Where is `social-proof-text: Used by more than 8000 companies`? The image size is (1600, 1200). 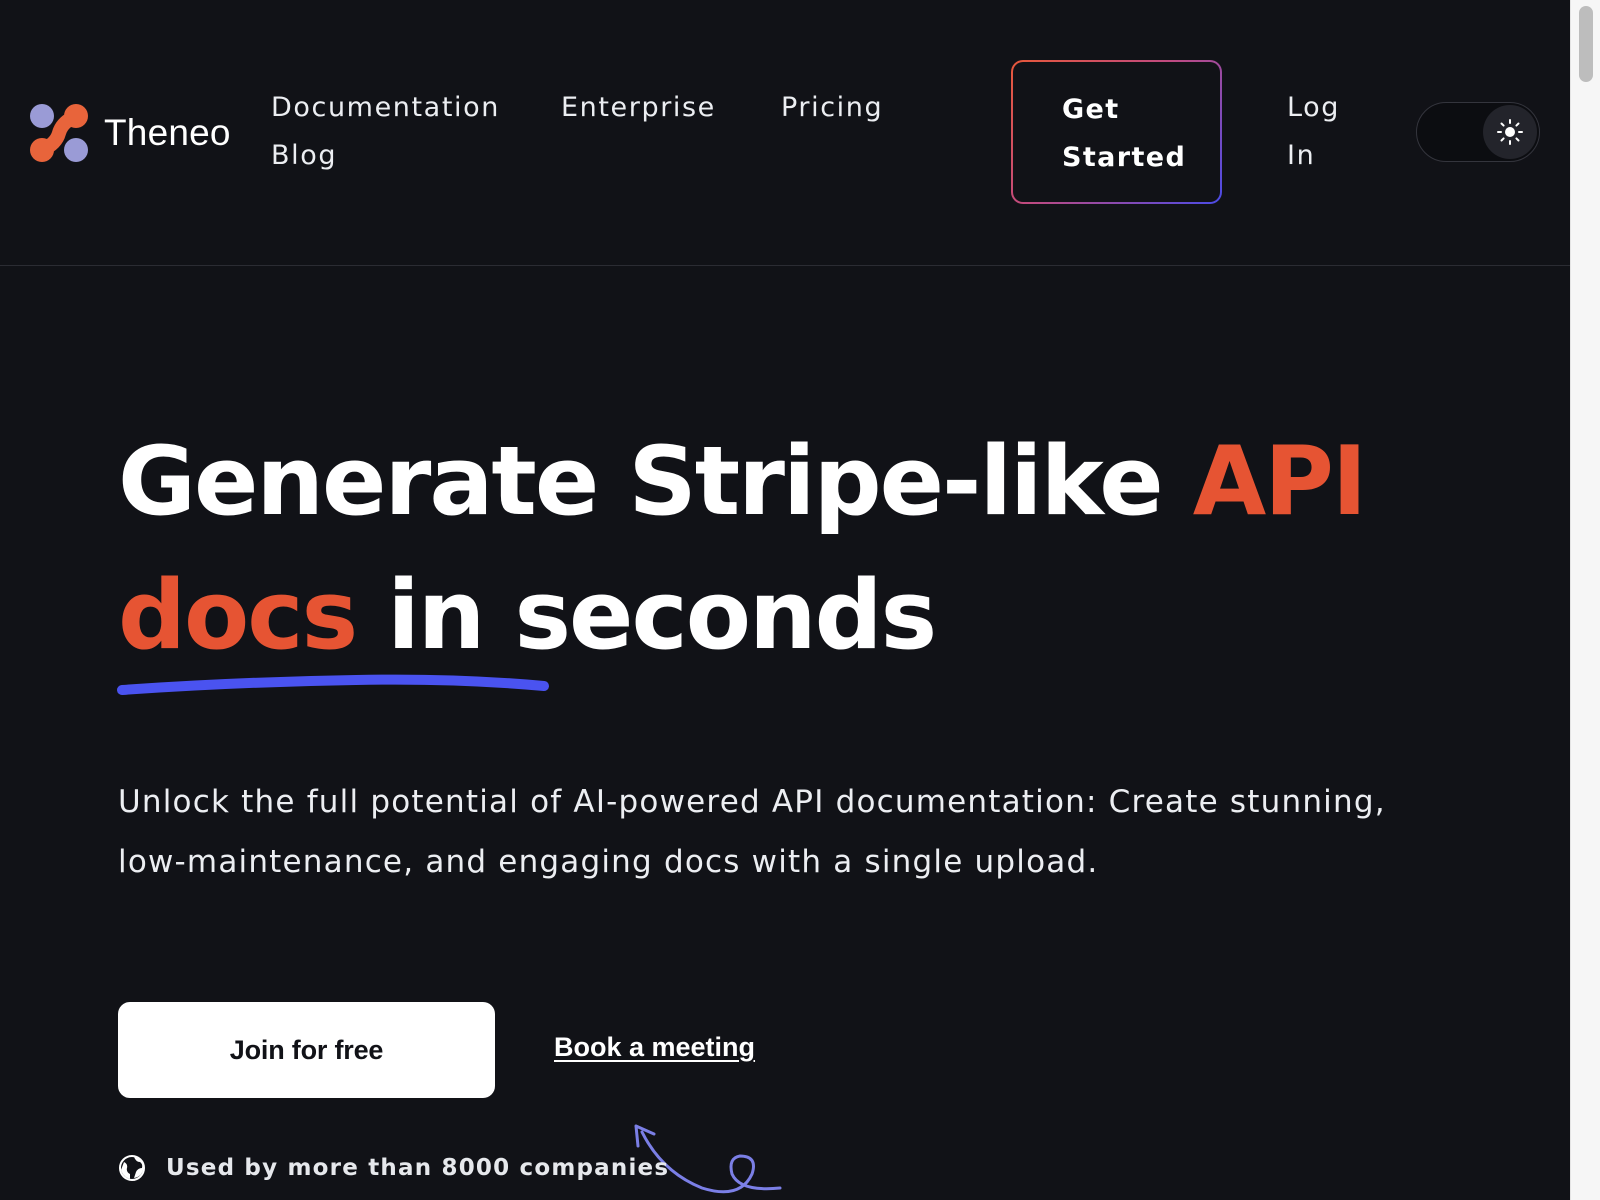
social-proof-text: Used by more than 8000 companies is located at coordinates (418, 1168).